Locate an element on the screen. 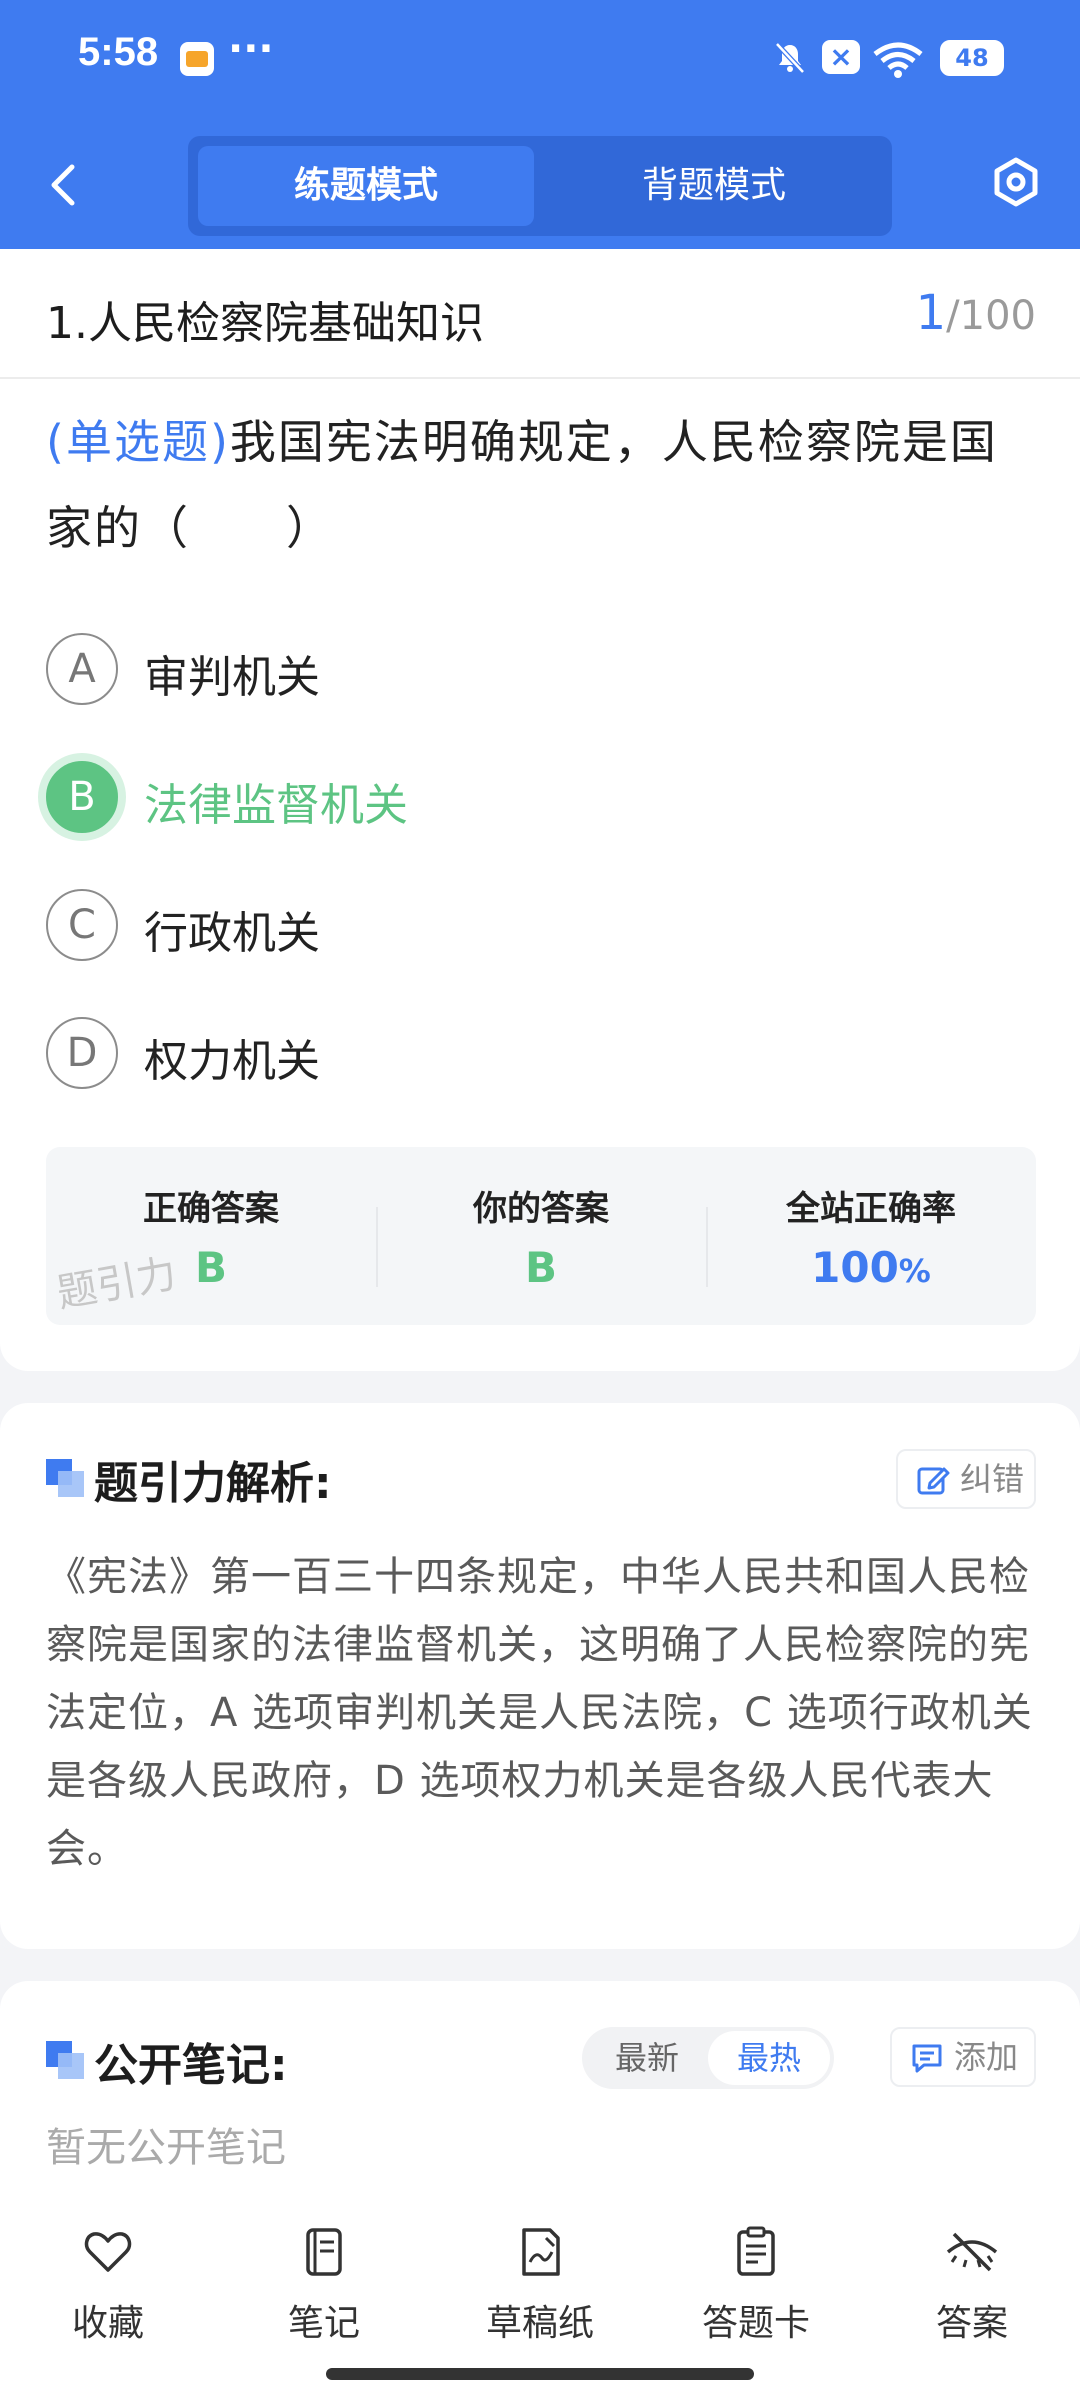 The width and height of the screenshot is (1080, 2400). more-notifications-icon: ··· is located at coordinates (251, 49).